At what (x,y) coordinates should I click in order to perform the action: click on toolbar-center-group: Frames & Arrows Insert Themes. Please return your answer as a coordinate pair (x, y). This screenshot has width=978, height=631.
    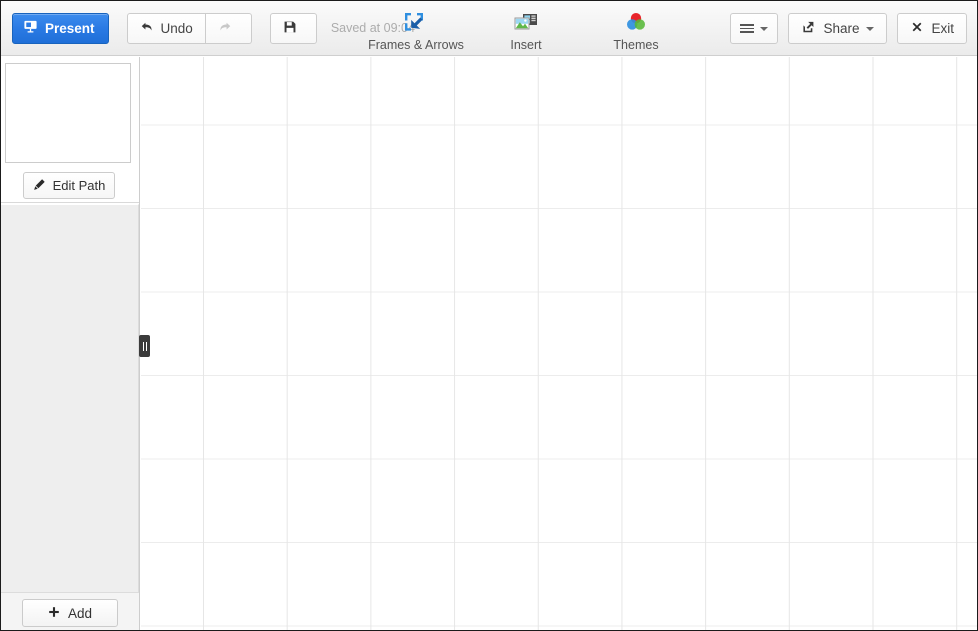
    Looking at the image, I should click on (526, 28).